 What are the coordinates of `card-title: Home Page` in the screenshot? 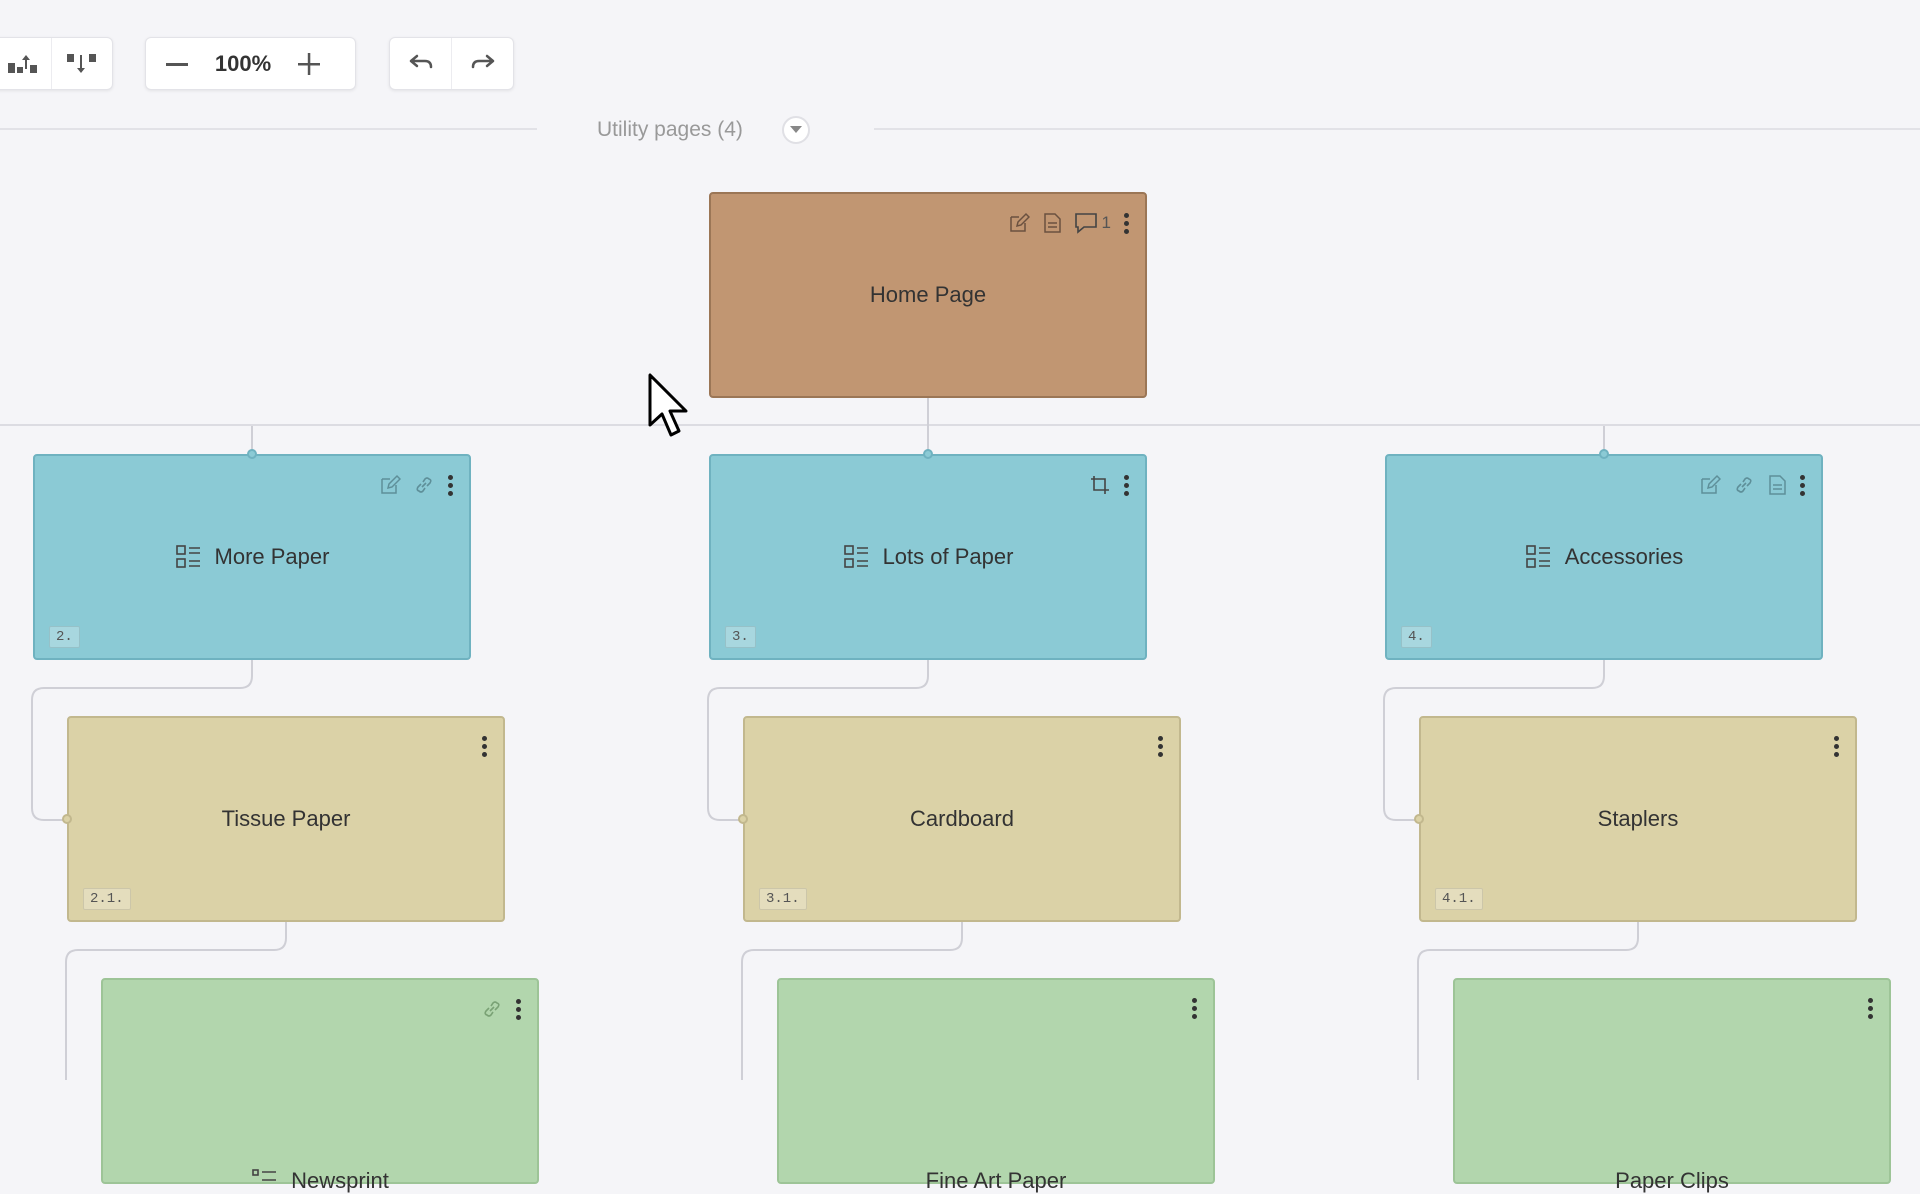 It's located at (928, 295).